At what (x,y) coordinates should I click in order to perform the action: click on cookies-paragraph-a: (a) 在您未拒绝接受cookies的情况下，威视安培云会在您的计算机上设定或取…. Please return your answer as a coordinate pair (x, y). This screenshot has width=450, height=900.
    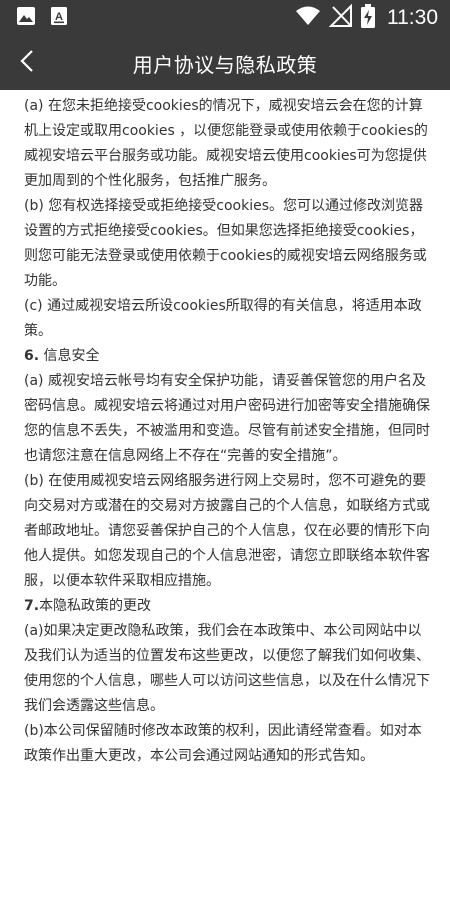
    Looking at the image, I should click on (226, 143).